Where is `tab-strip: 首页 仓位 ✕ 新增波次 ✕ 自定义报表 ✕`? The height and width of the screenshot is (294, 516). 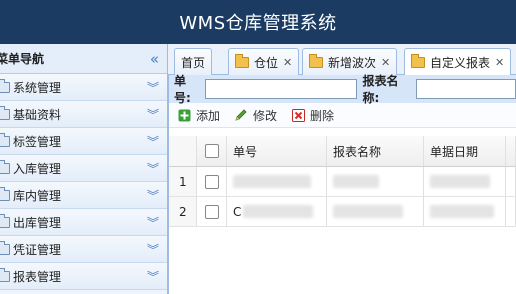
tab-strip: 首页 仓位 ✕ 新增波次 ✕ 自定义报表 ✕ is located at coordinates (342, 60).